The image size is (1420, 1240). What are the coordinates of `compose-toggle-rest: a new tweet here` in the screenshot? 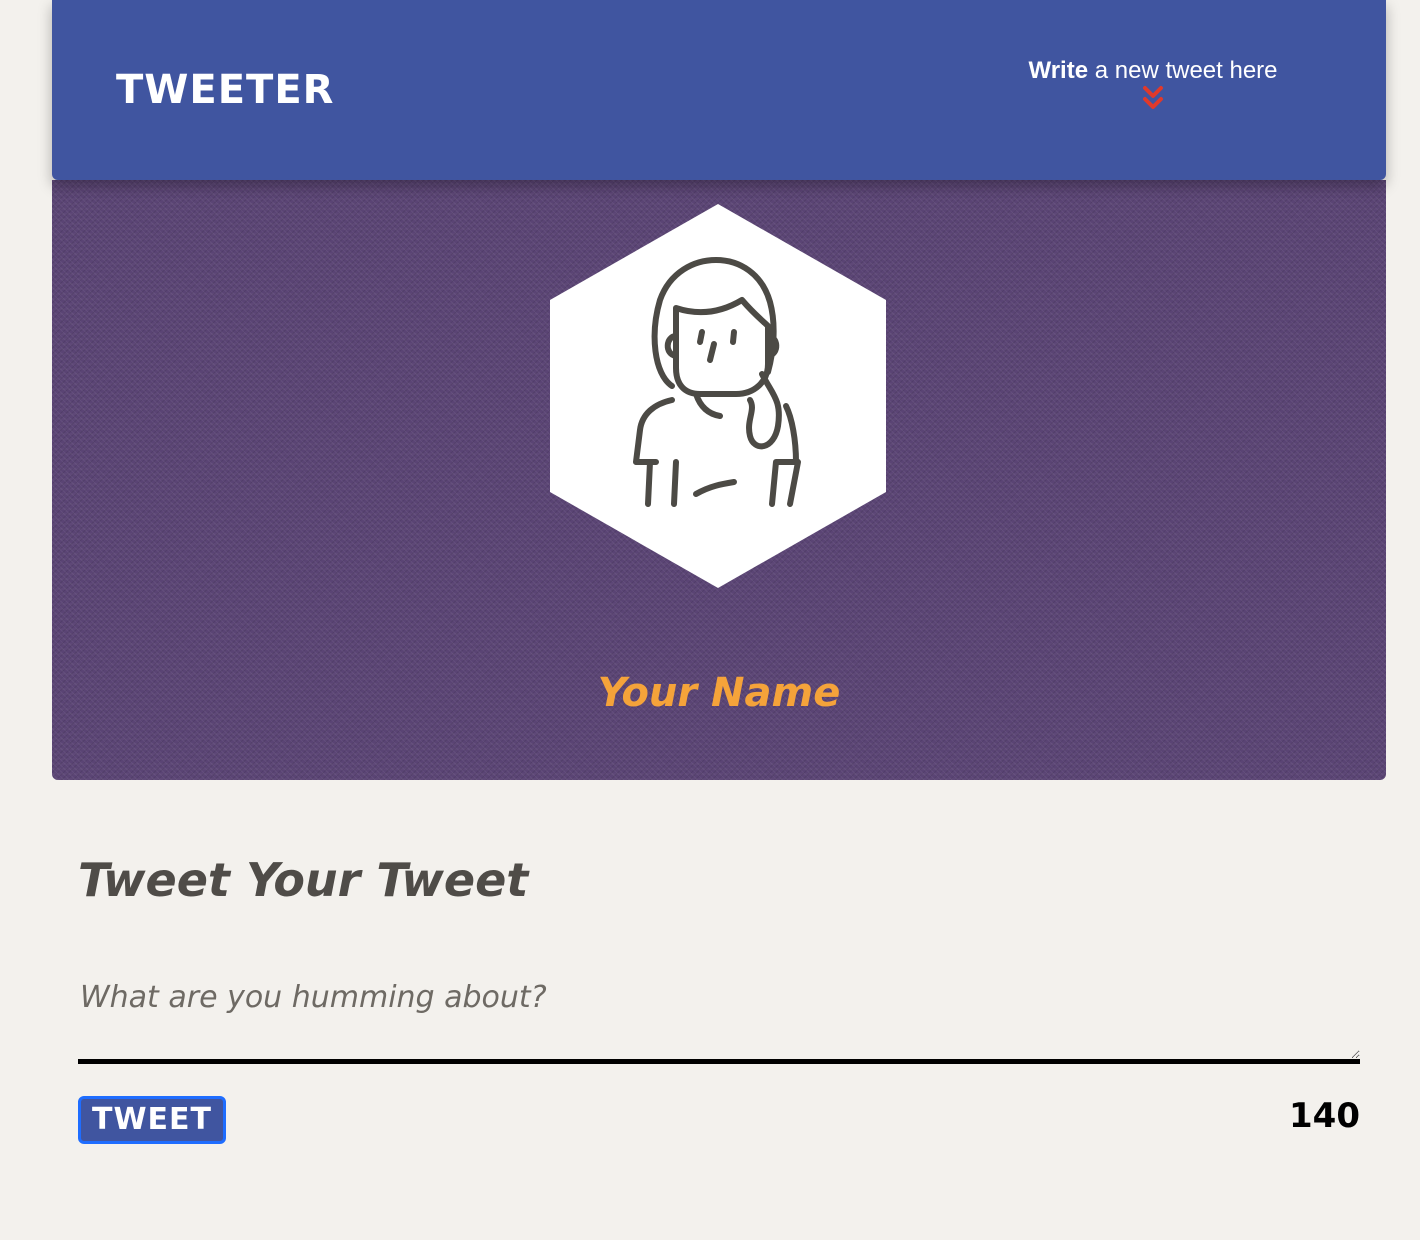 It's located at (1183, 70).